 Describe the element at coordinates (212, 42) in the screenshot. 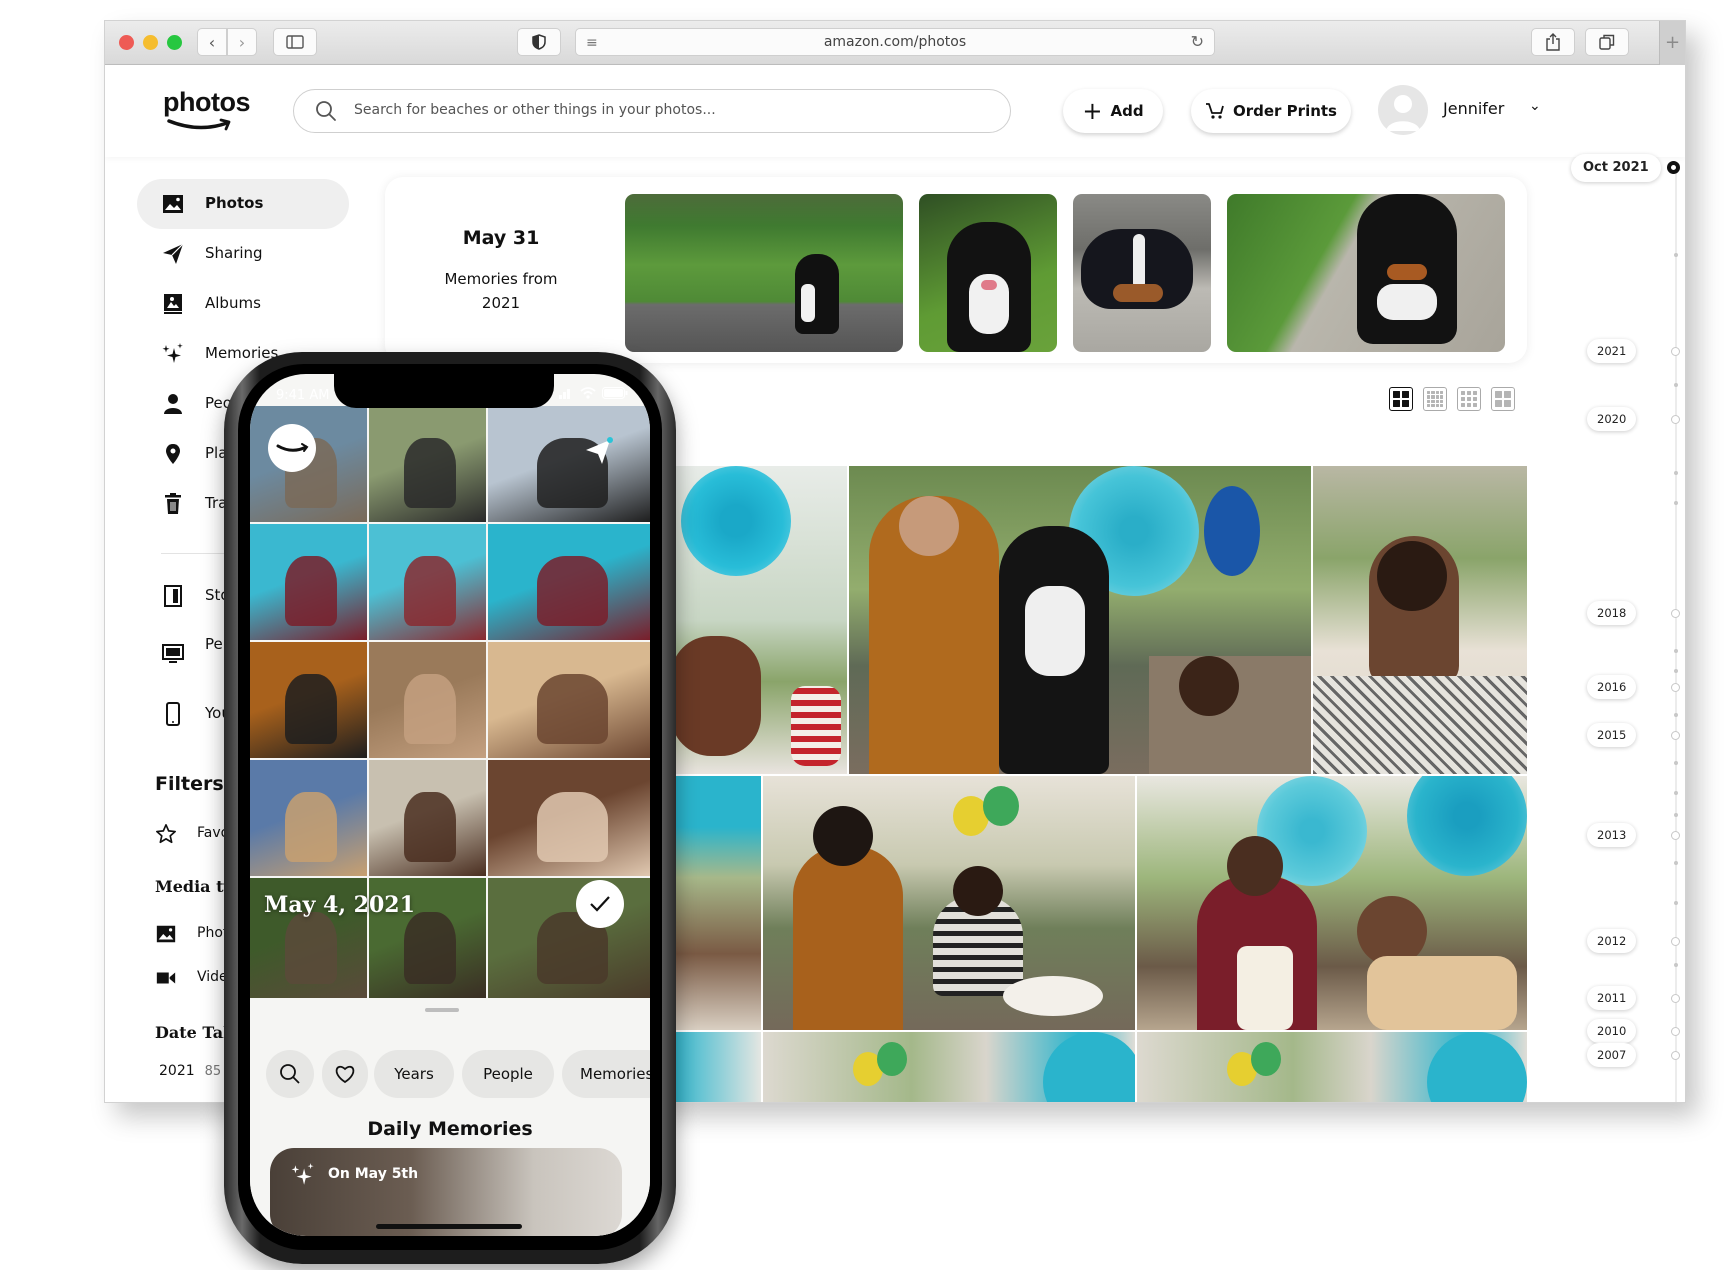

I see `back-button: ‹` at that location.